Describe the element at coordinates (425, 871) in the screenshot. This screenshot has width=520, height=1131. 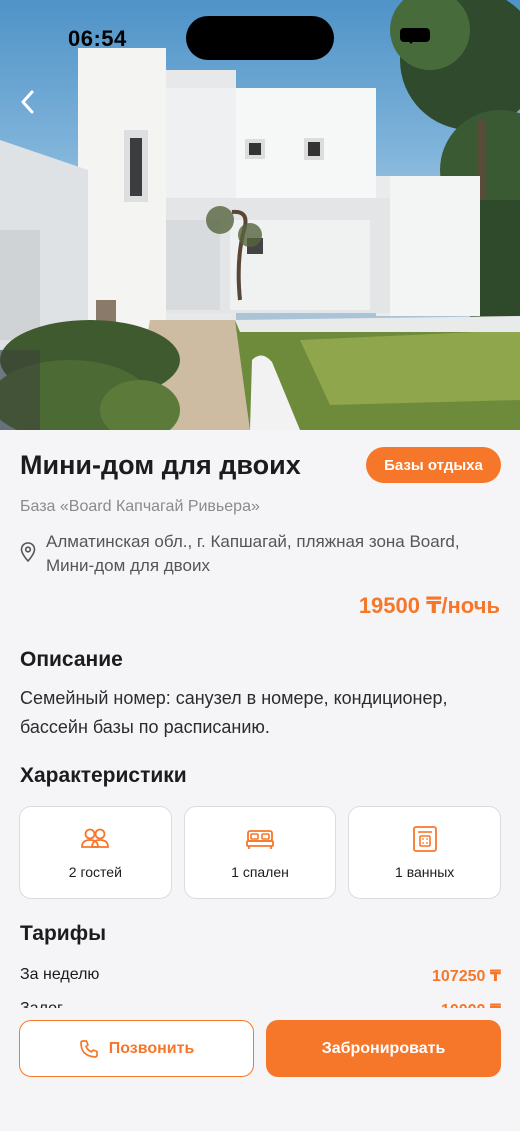
I see `feature-label: 1 ванных` at that location.